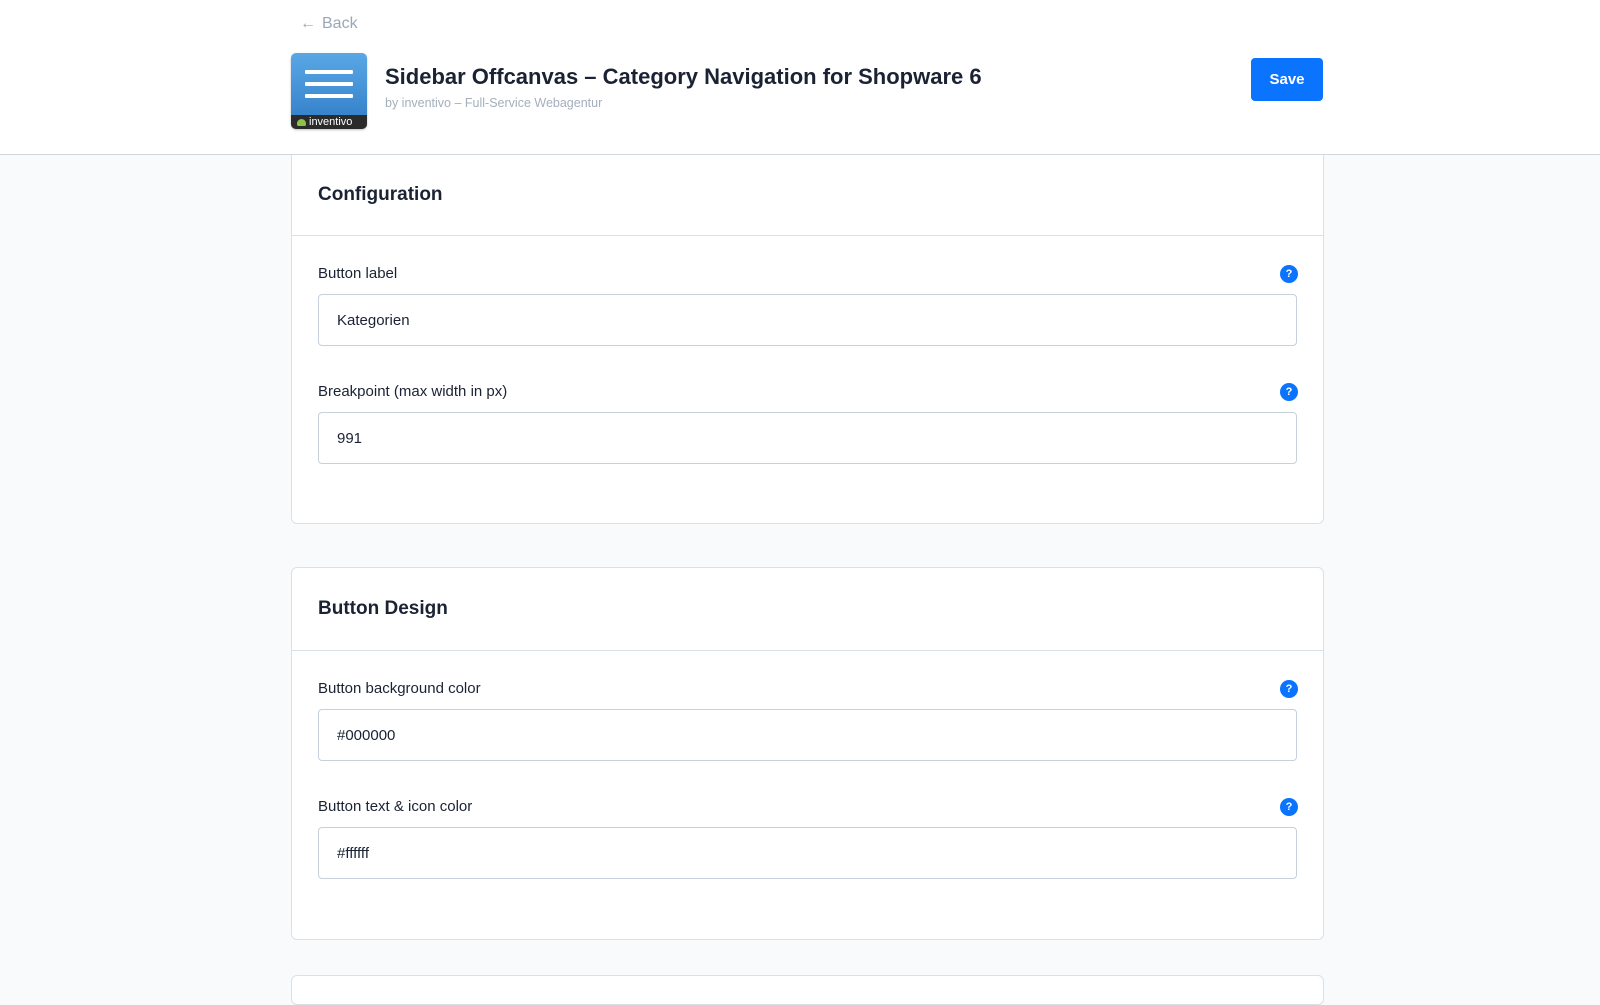  Describe the element at coordinates (494, 103) in the screenshot. I see `page-subtitle: by inventivo – Full-Service Webagentur` at that location.